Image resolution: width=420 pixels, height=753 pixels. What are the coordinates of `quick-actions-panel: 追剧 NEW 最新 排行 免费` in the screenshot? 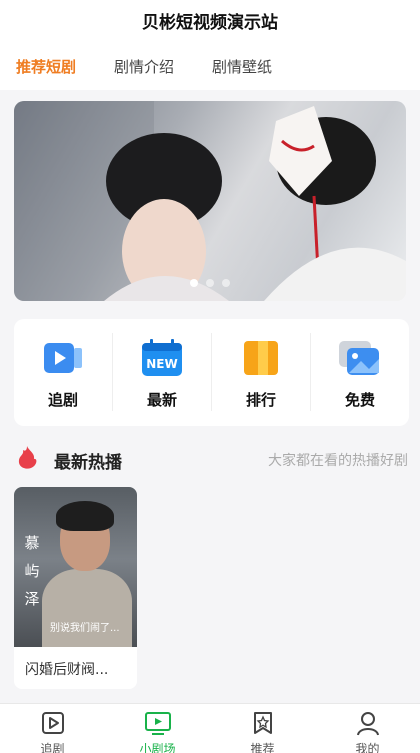 It's located at (211, 372).